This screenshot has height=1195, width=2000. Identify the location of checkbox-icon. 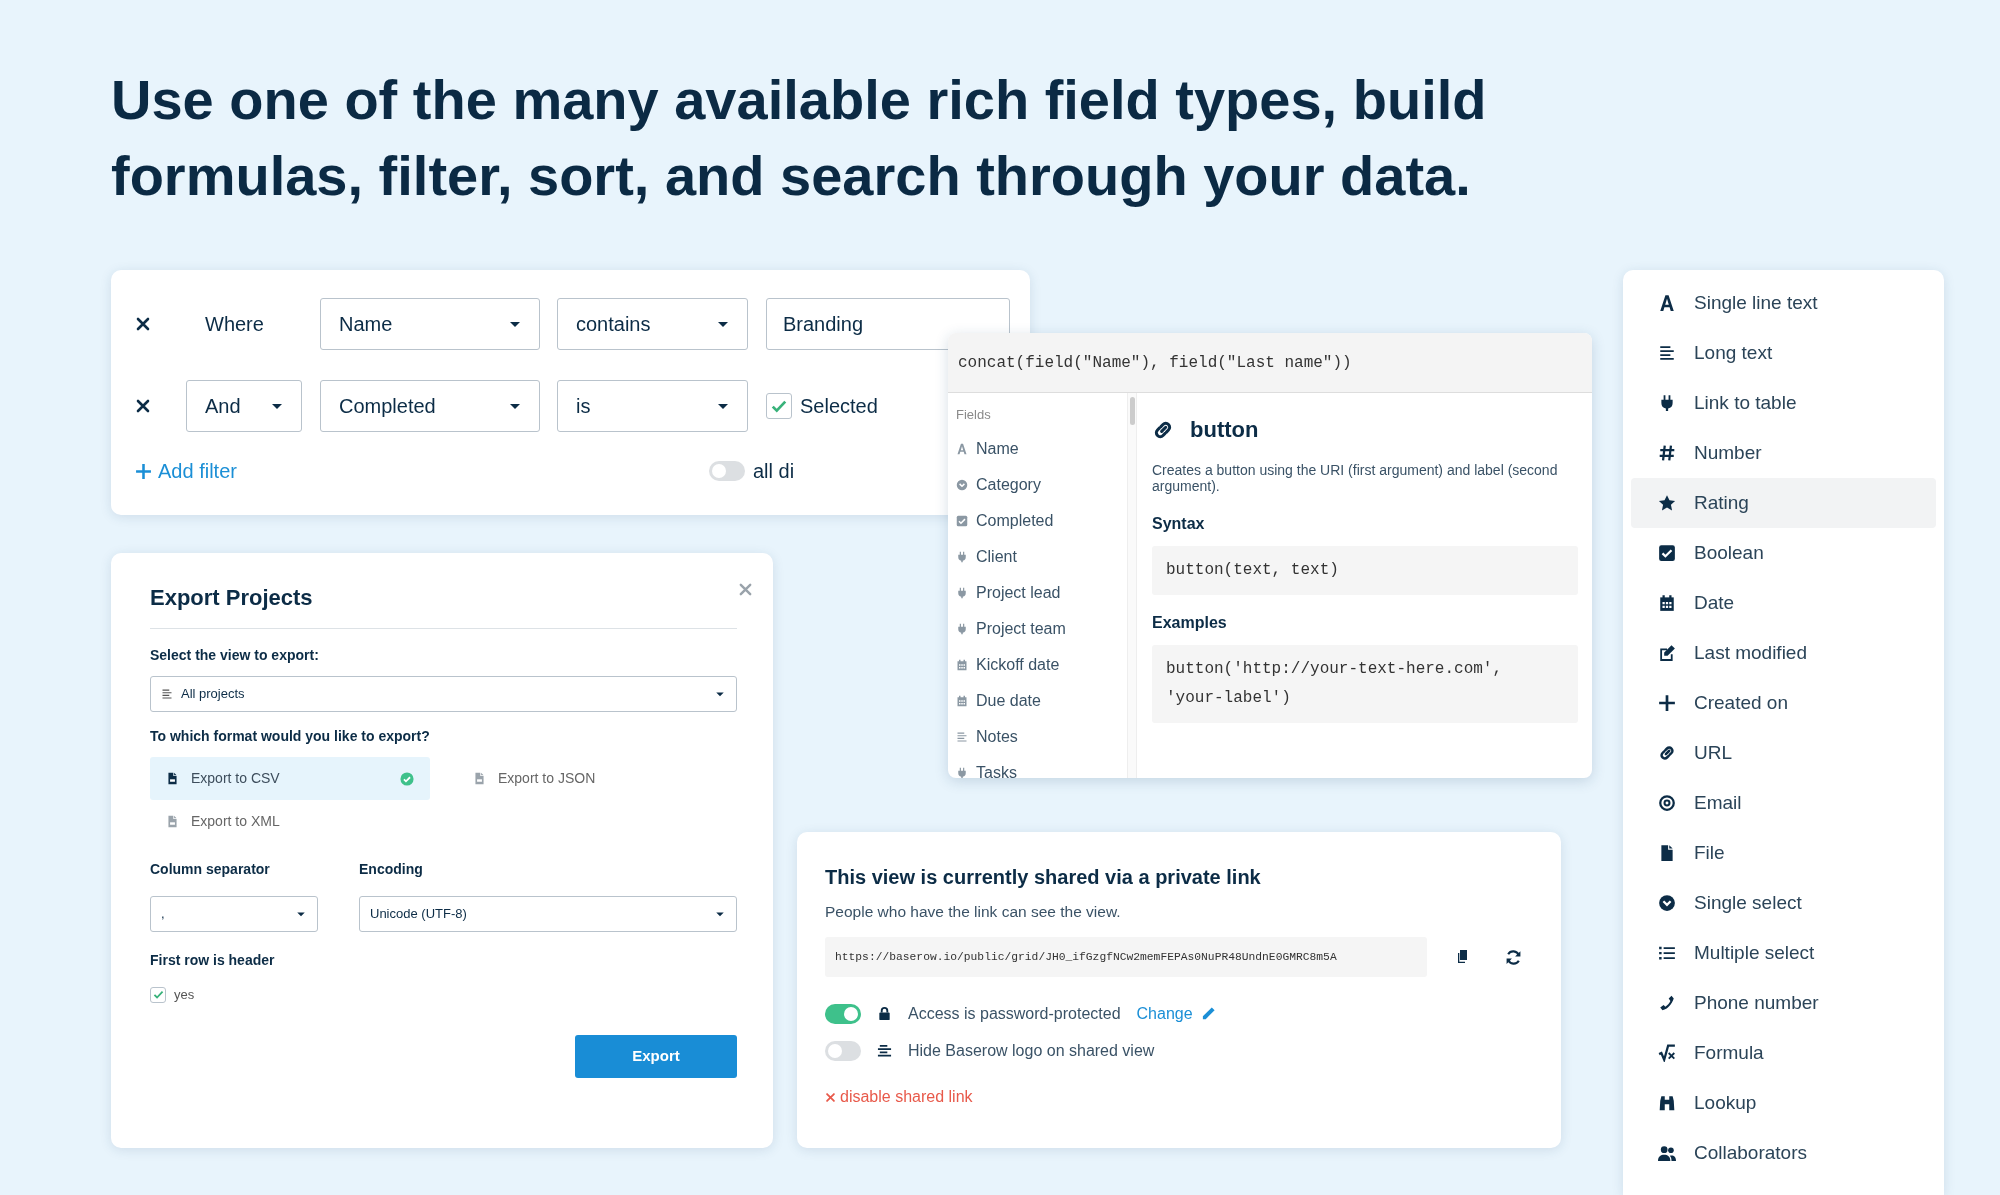
(1667, 553).